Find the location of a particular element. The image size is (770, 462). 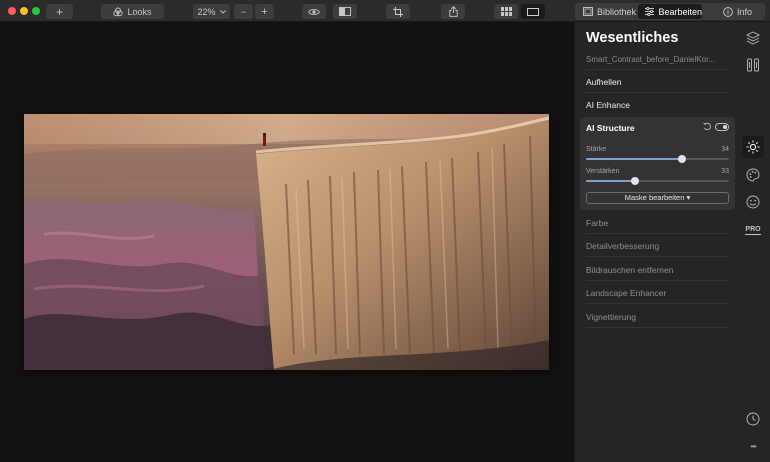

canvas-tools-button is located at coordinates (753, 65).